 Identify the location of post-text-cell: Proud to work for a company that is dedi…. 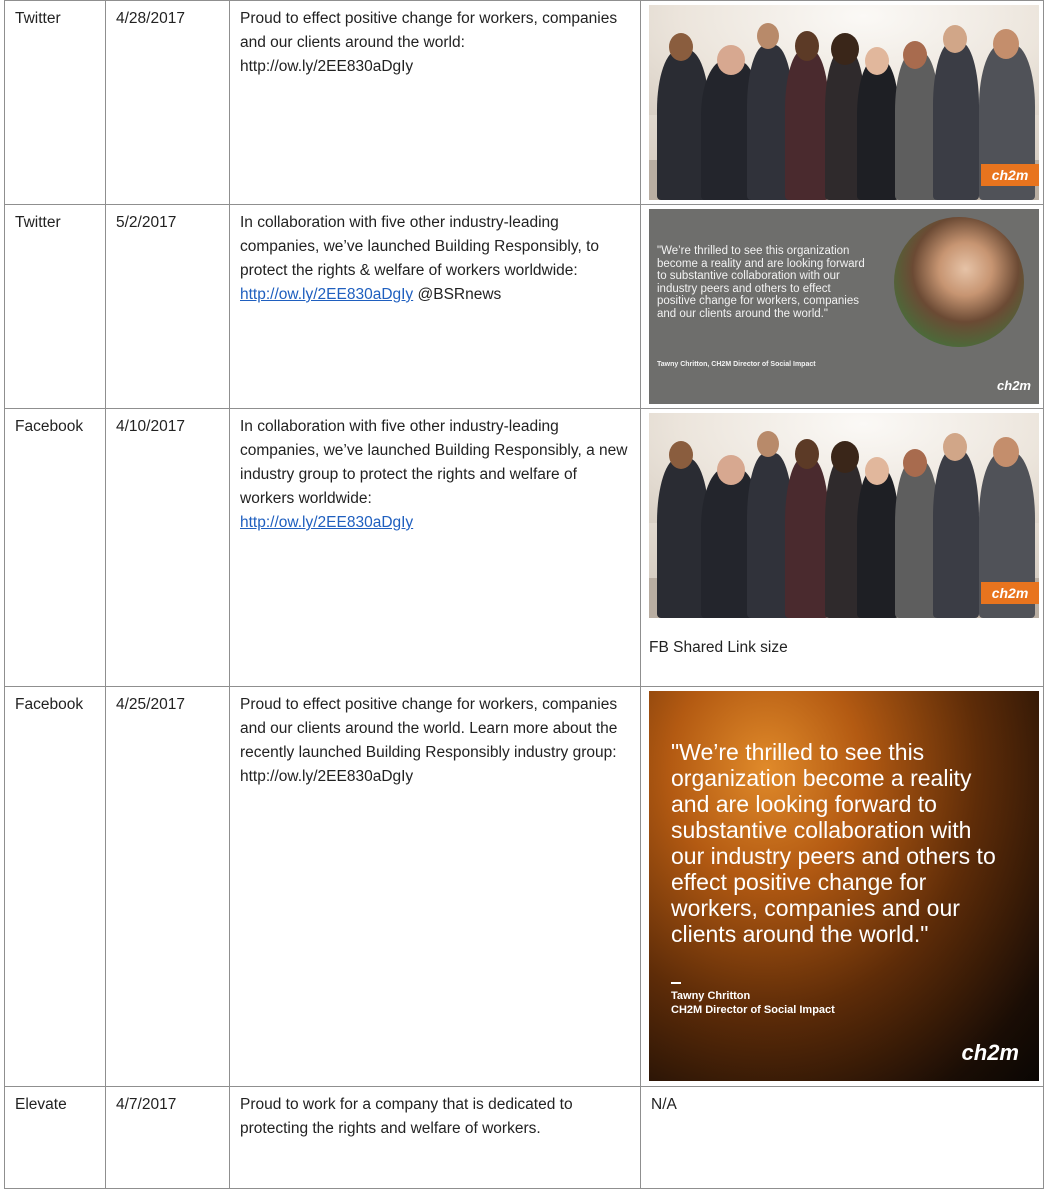
(435, 1137).